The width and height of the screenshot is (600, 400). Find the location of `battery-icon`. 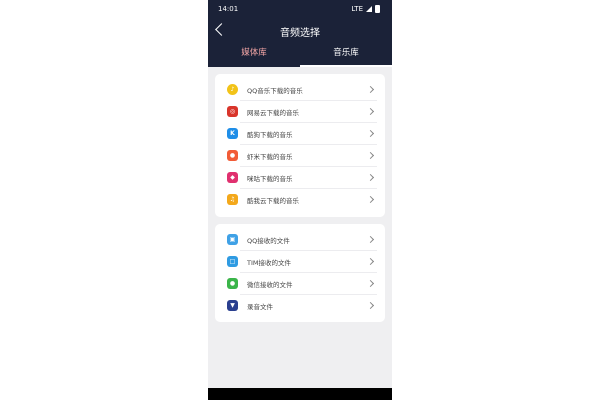

battery-icon is located at coordinates (377, 9).